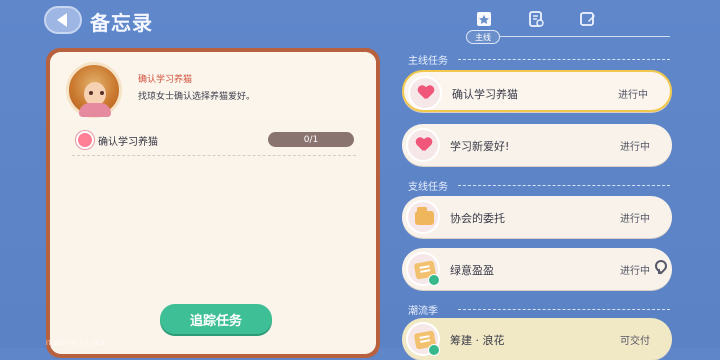 The image size is (720, 360). Describe the element at coordinates (477, 218) in the screenshot. I see `quest-name: 协会的委托` at that location.